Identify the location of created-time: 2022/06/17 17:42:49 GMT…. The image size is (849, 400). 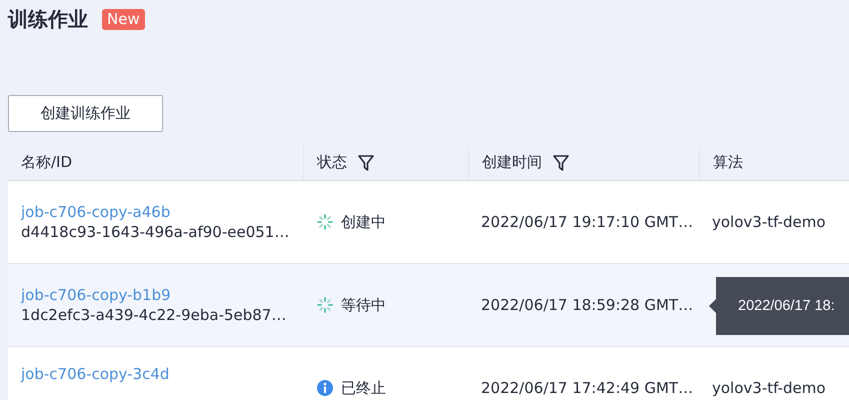
(587, 388).